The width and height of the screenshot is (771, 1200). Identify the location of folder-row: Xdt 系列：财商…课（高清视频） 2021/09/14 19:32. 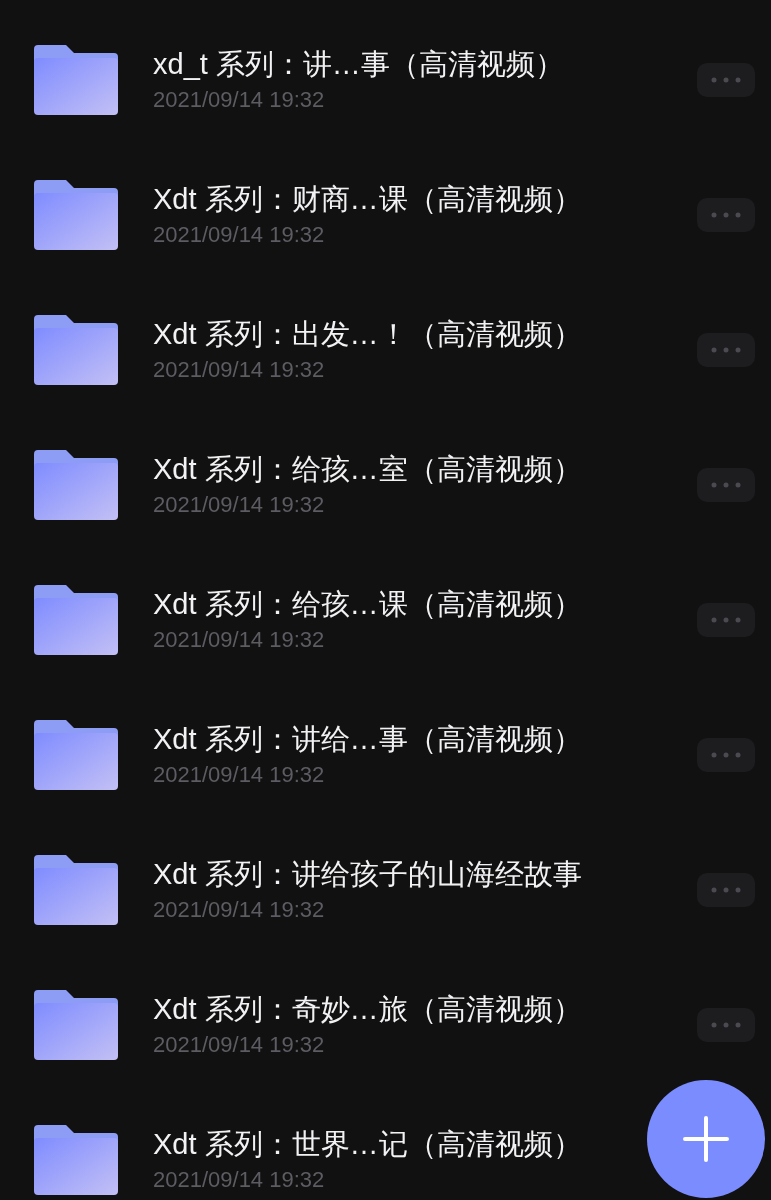
(385, 214).